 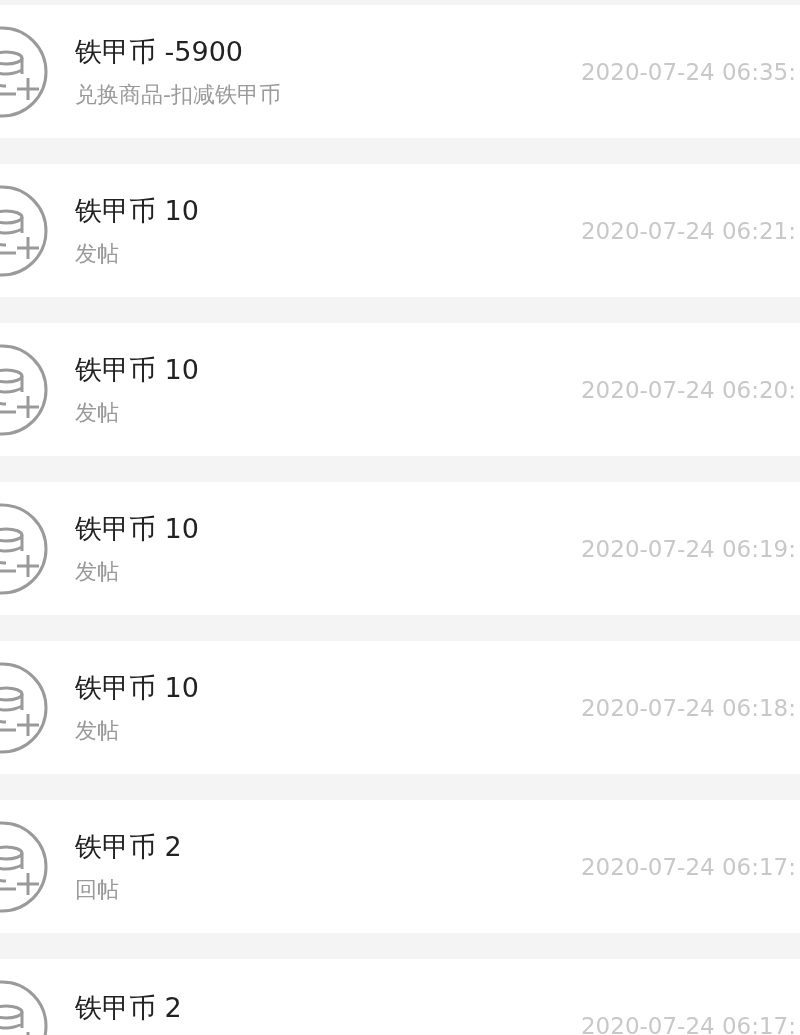 I want to click on record-description: 回帖, so click(x=97, y=889).